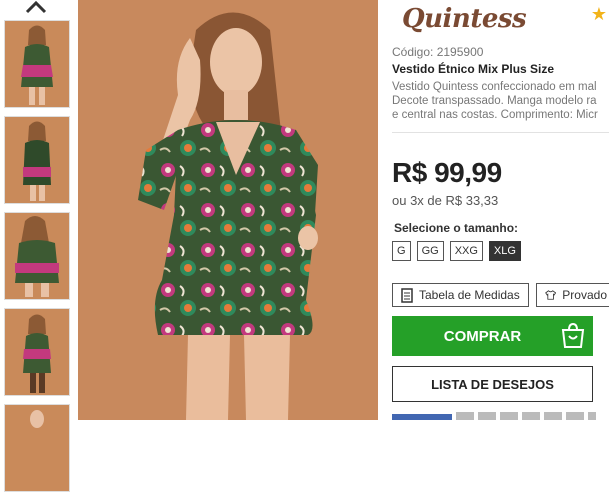 Image resolution: width=609 pixels, height=492 pixels. What do you see at coordinates (407, 295) in the screenshot?
I see `document-icon` at bounding box center [407, 295].